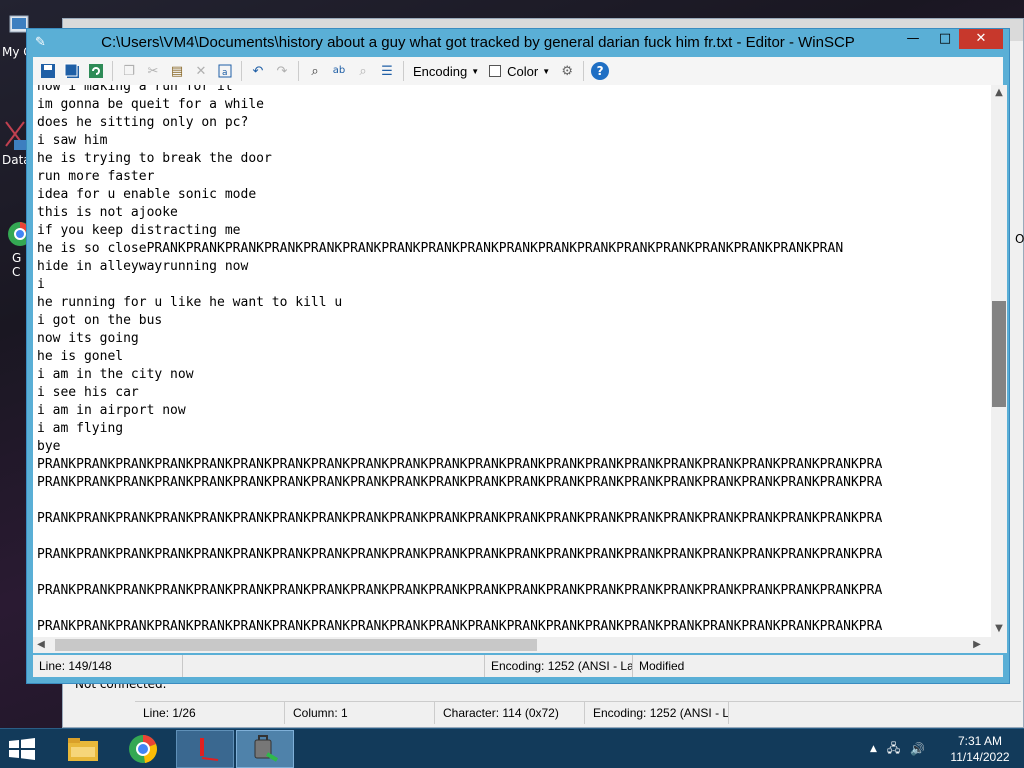  Describe the element at coordinates (107, 212) in the screenshot. I see `text-line: this is not ajooke` at that location.